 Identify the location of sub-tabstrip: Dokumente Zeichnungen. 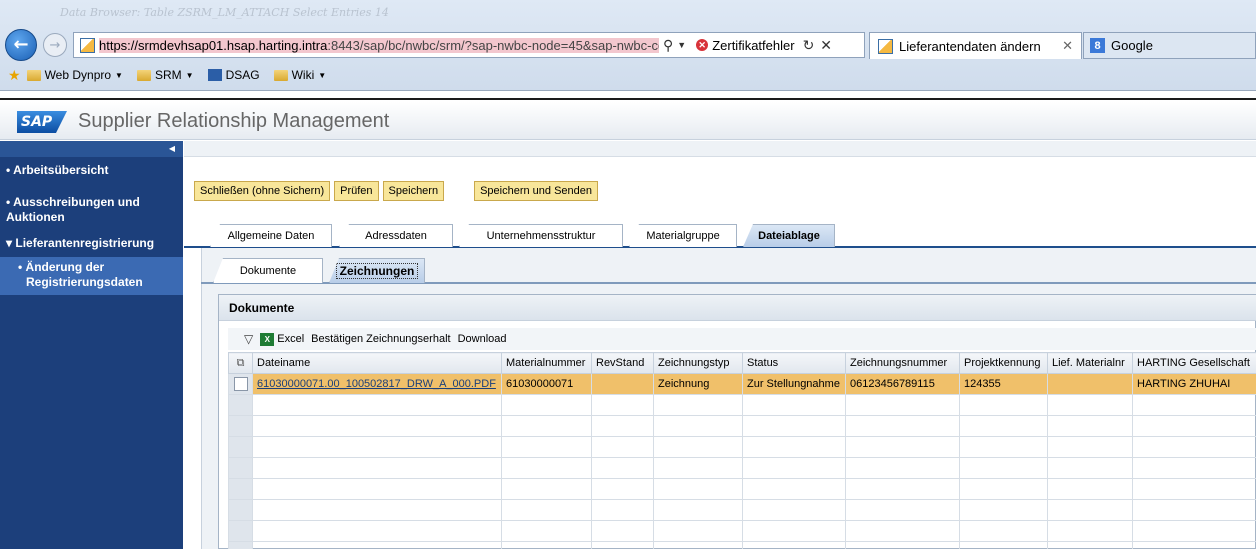
(728, 271).